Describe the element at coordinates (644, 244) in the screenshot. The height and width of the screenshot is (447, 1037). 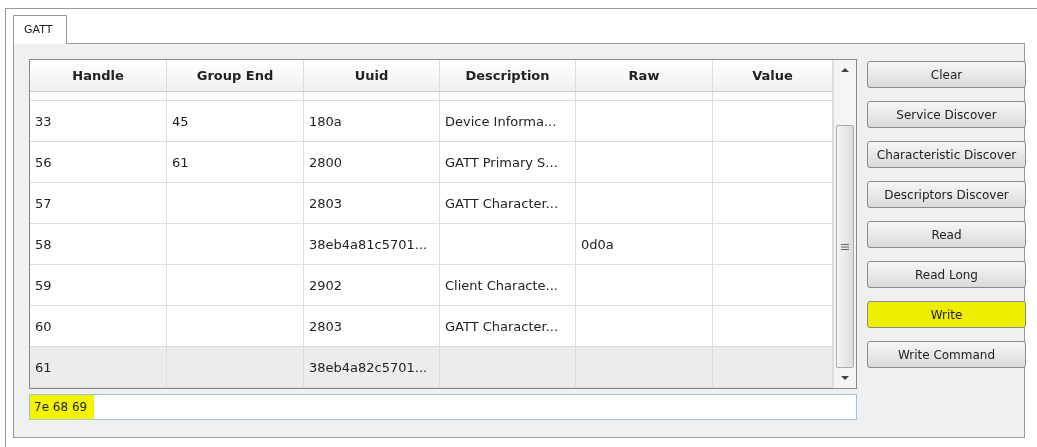
I see `table-cell: 0d0a` at that location.